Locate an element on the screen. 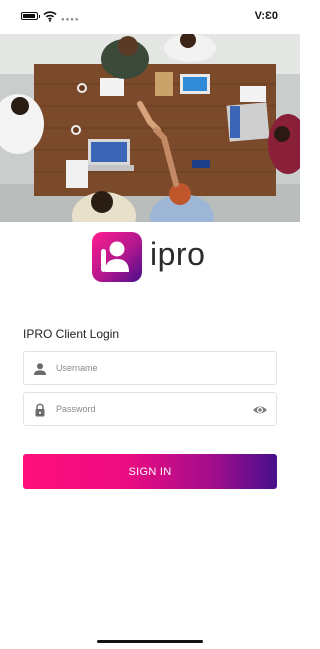  status-bar: ●●●● V:Ɛ0 is located at coordinates (150, 17).